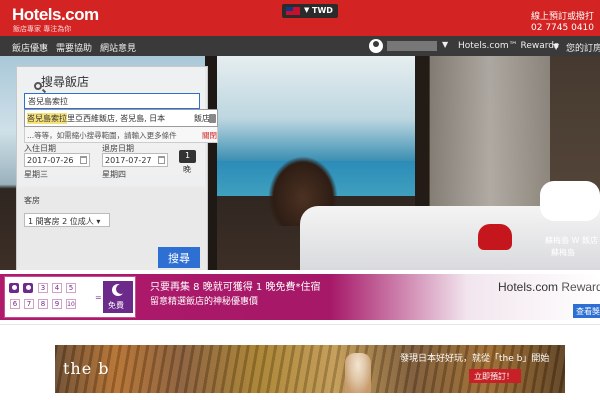  I want to click on rooms-guests-select: 1 間客房 2 位成人 ▾, so click(67, 220).